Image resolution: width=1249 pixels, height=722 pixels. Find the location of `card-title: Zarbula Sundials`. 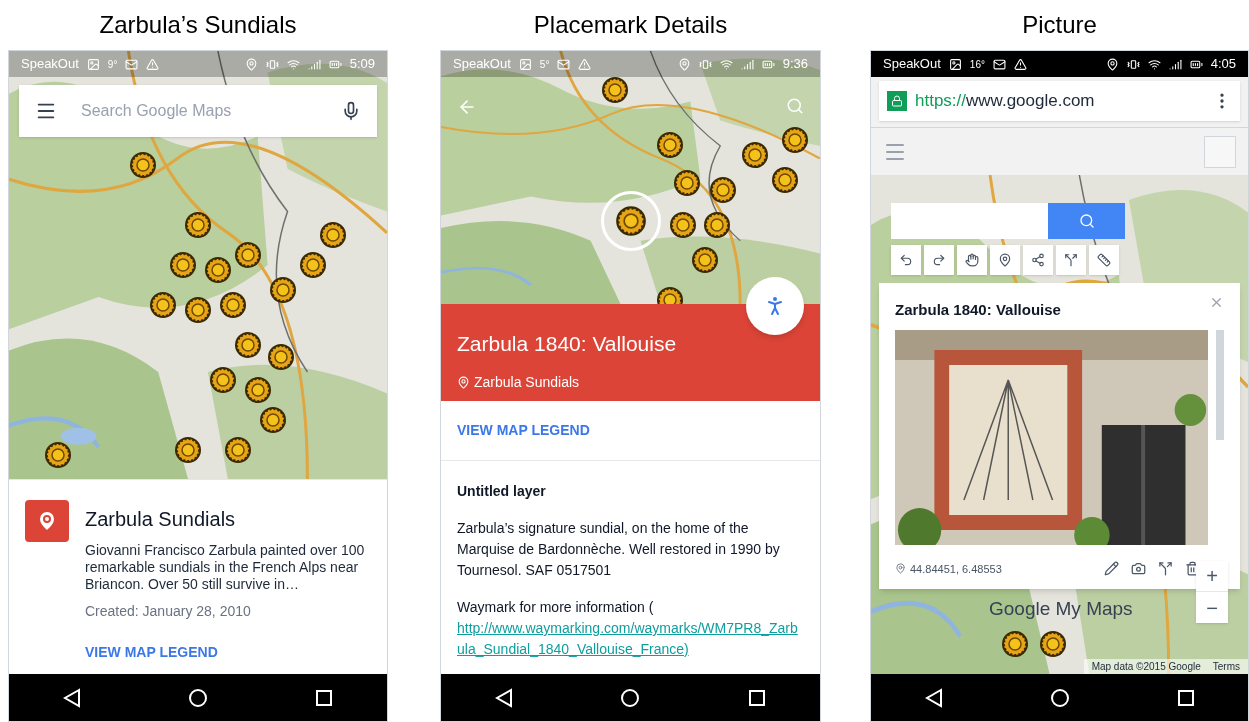

card-title: Zarbula Sundials is located at coordinates (161, 519).